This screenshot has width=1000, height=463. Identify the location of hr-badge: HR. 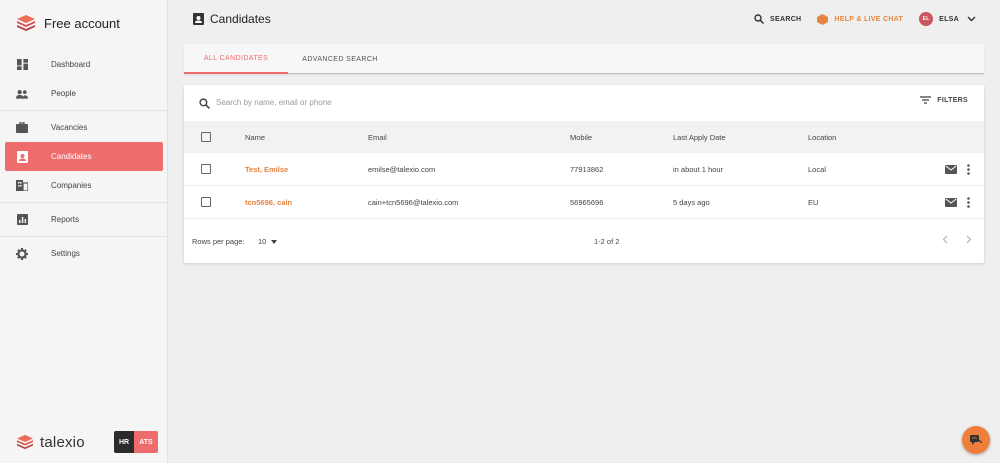
(124, 442).